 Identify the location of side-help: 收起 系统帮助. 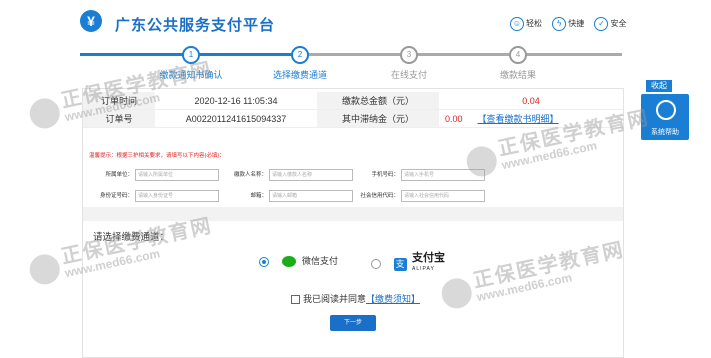
(666, 110).